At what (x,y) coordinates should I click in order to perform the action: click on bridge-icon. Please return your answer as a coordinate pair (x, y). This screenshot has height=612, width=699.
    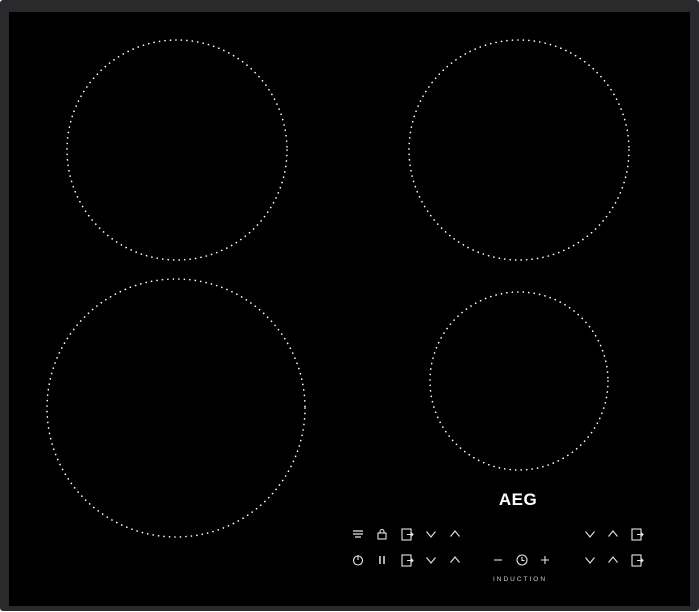
    Looking at the image, I should click on (358, 534).